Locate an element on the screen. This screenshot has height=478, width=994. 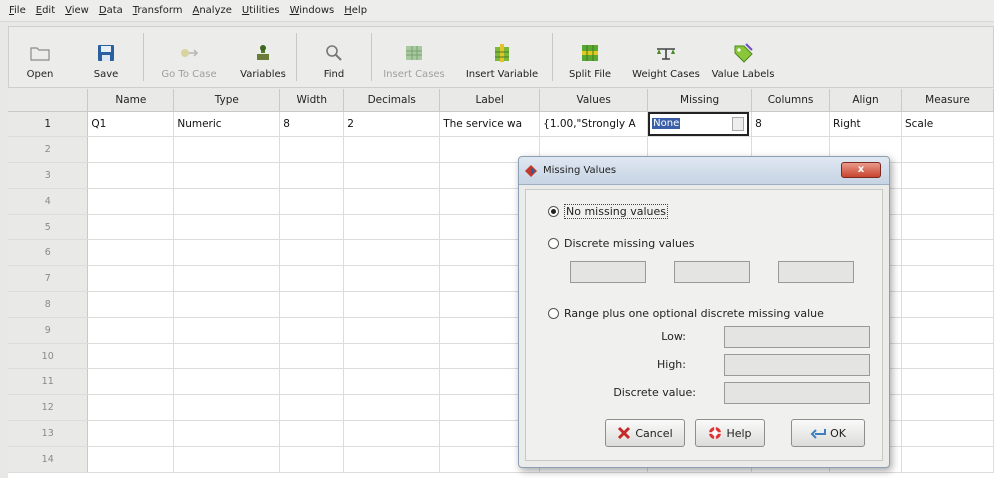
help-button: Help is located at coordinates (730, 433).